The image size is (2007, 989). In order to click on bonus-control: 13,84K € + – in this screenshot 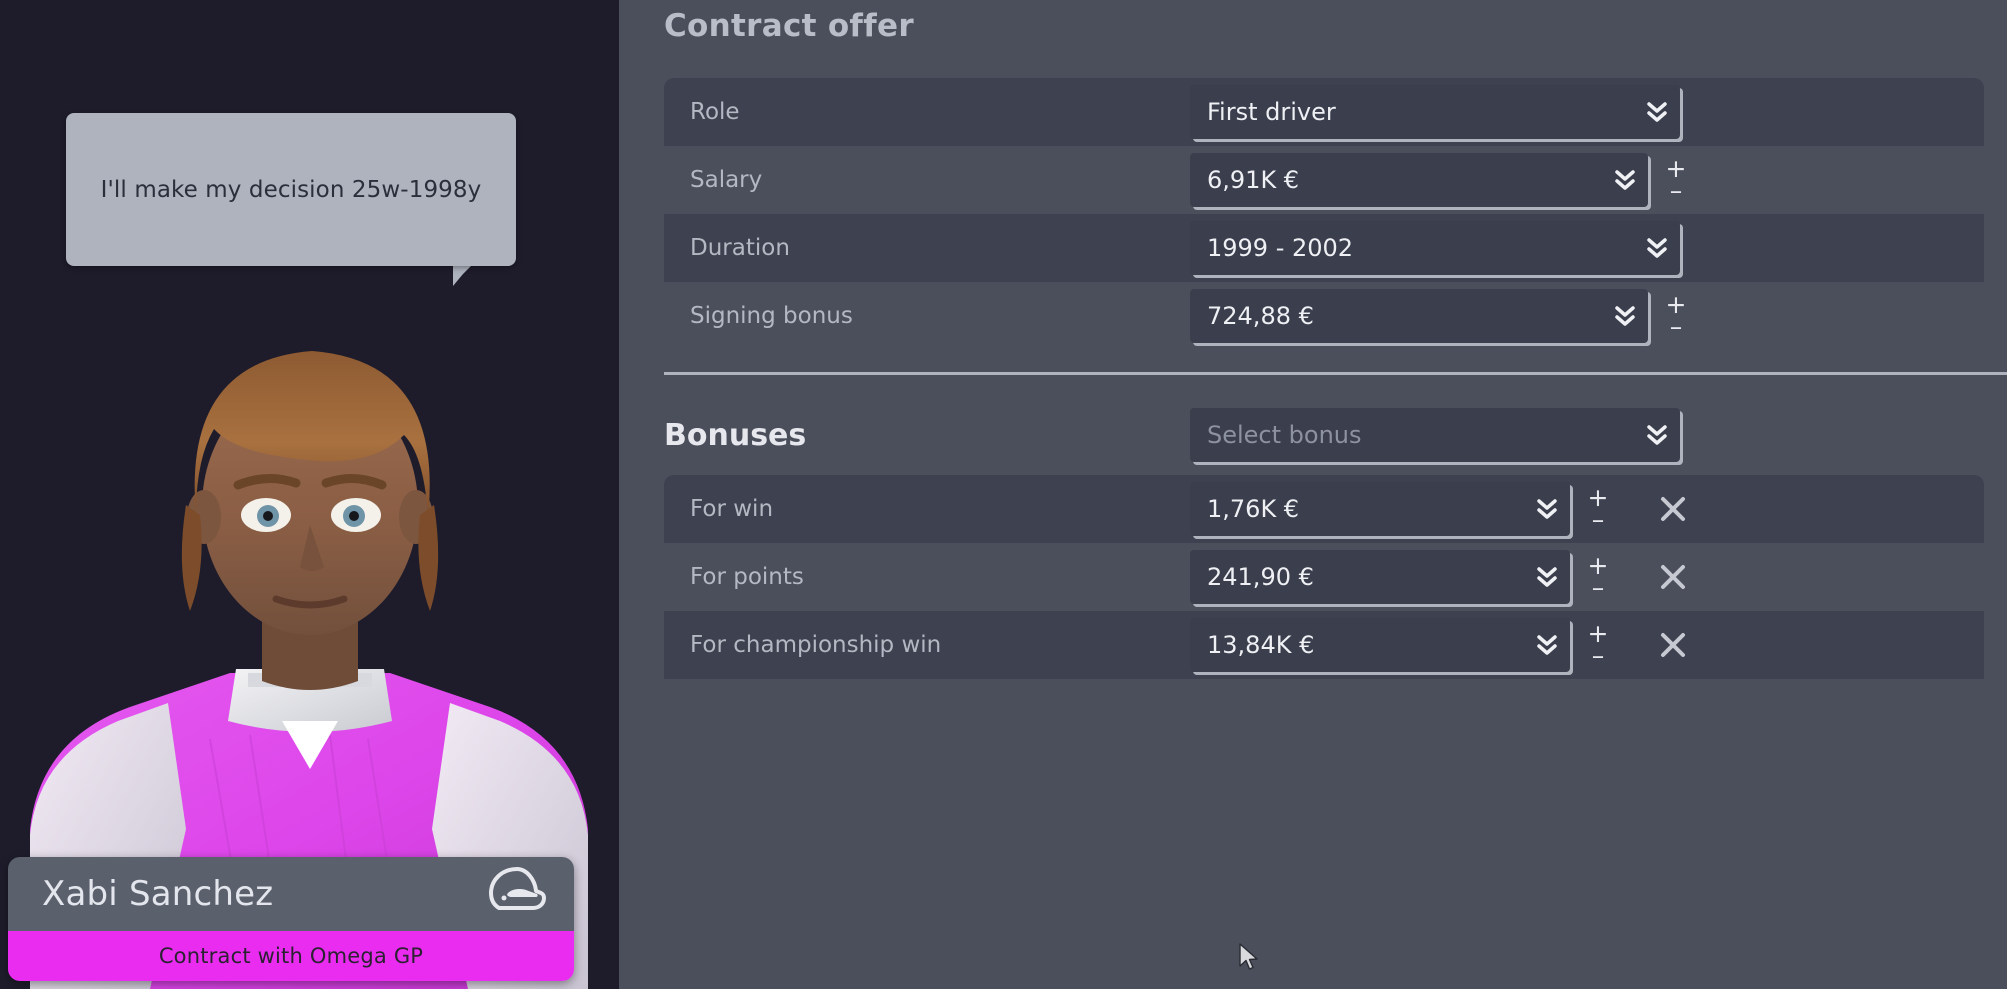, I will do `click(1449, 645)`.